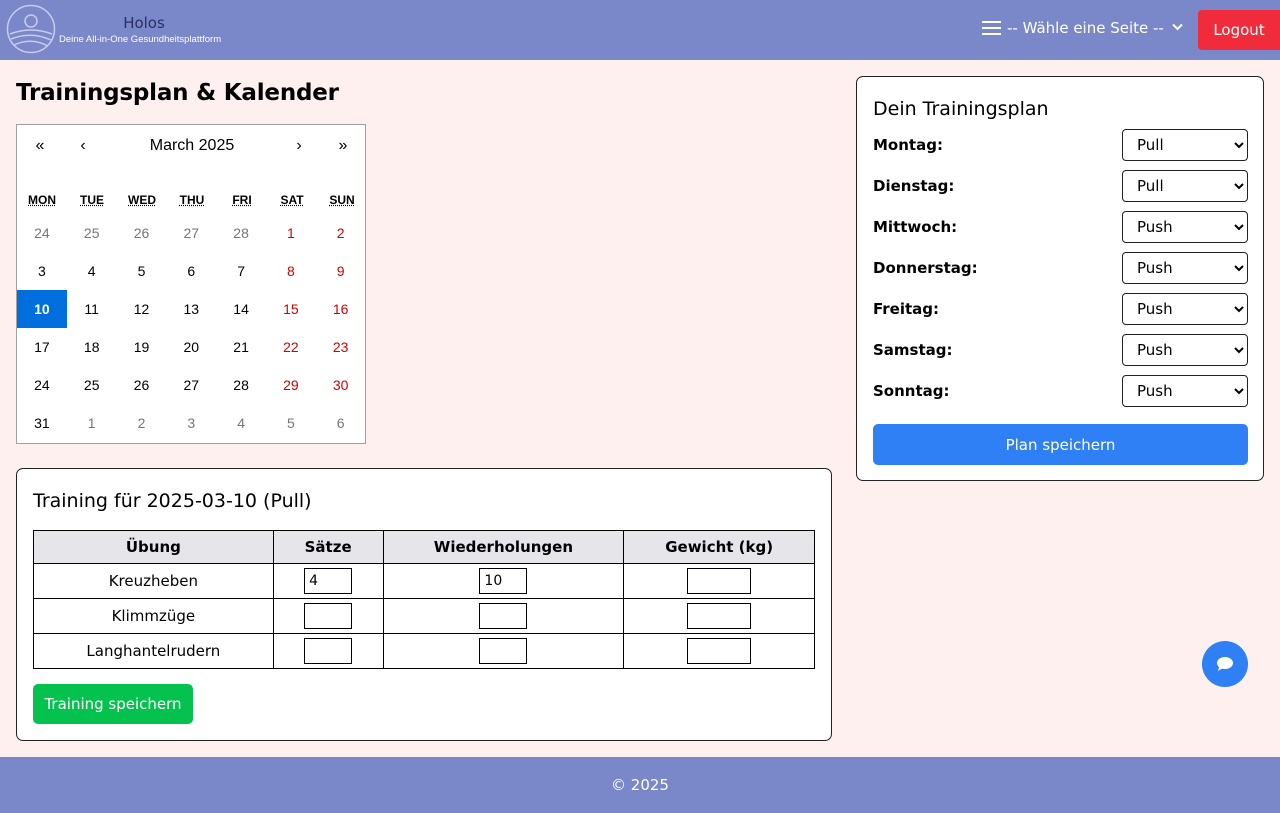 The width and height of the screenshot is (1280, 813). I want to click on calendar-day: 17, so click(42, 347).